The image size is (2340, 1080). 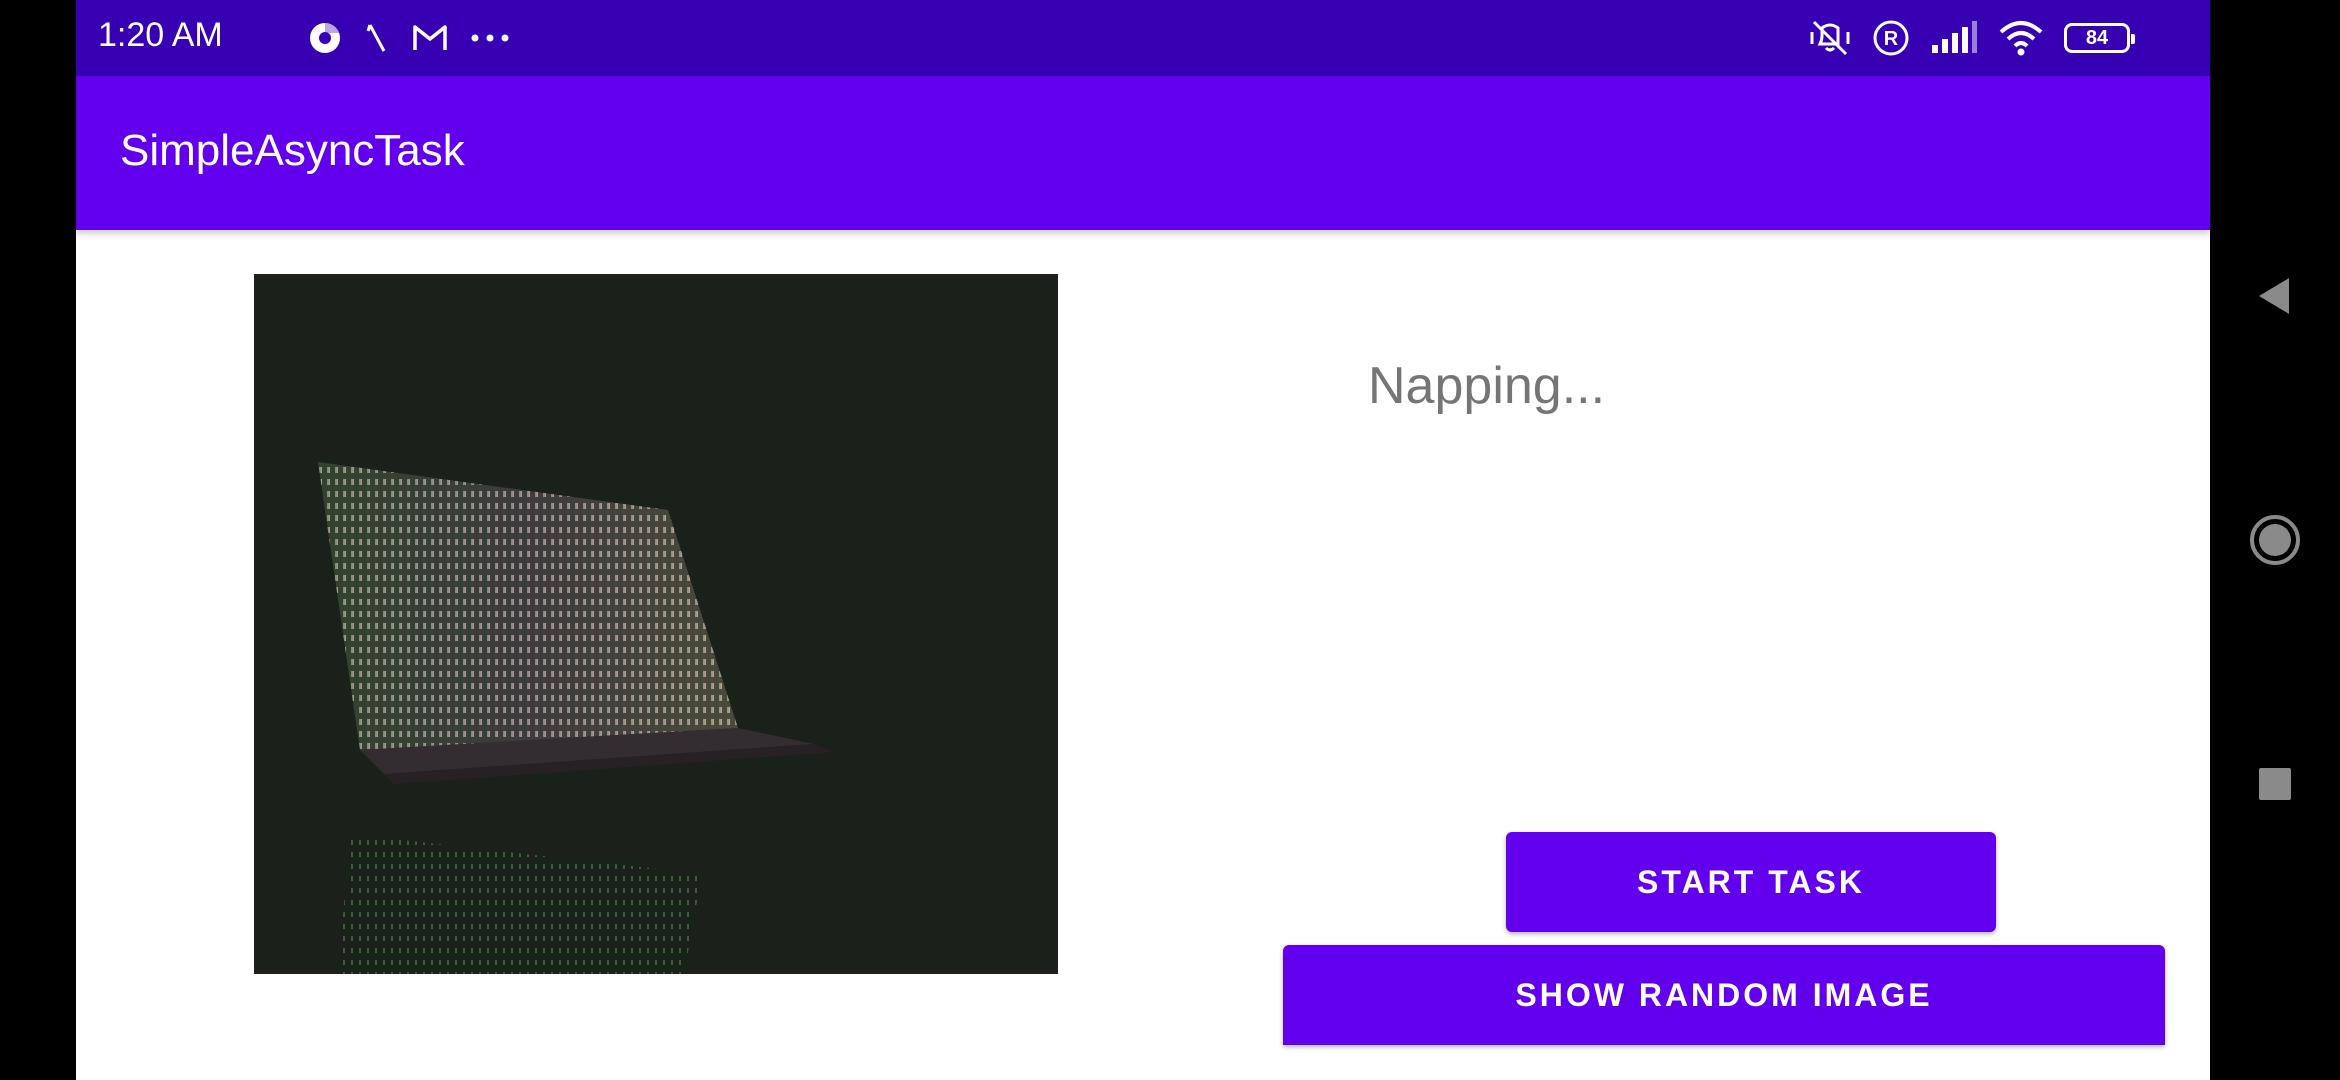 I want to click on notification-icons, so click(x=409, y=38).